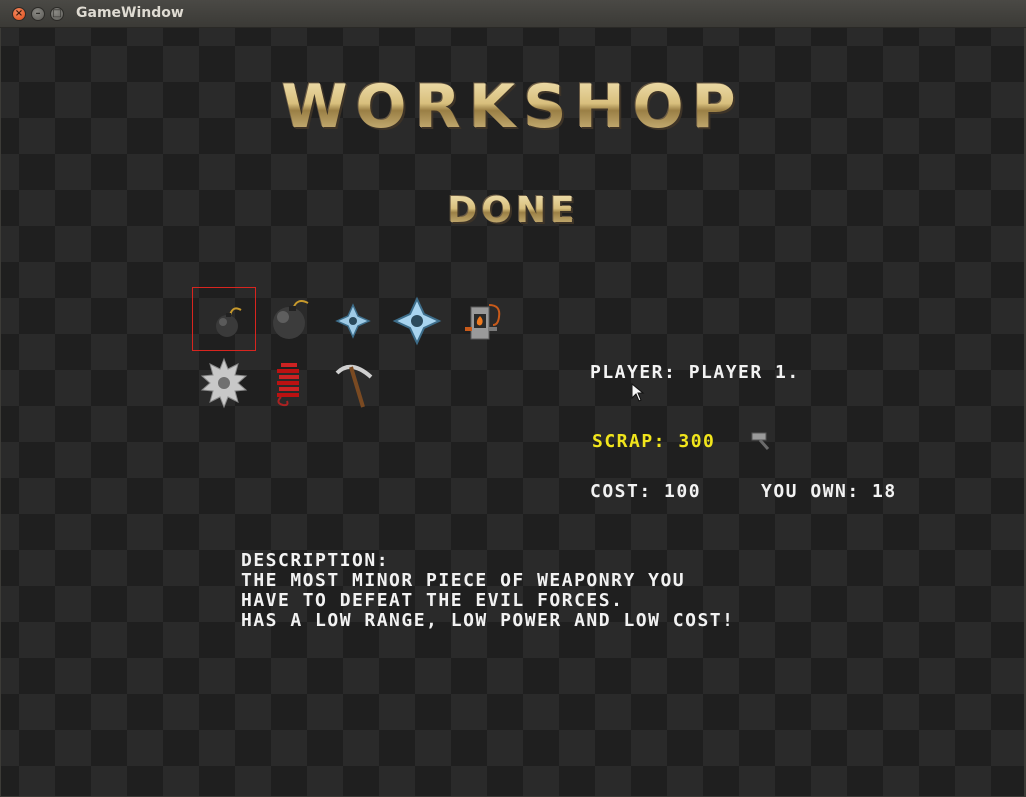 Image resolution: width=1026 pixels, height=797 pixels. Describe the element at coordinates (354, 386) in the screenshot. I see `pickaxe-icon` at that location.